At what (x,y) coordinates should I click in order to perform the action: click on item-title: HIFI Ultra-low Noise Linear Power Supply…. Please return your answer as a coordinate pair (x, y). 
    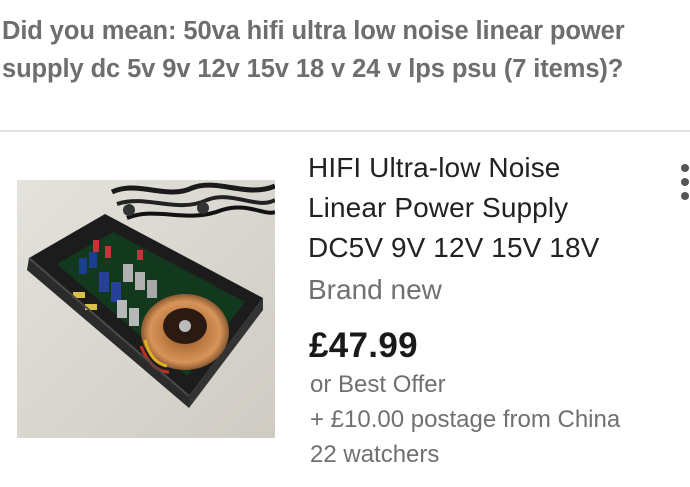
    Looking at the image, I should click on (468, 208).